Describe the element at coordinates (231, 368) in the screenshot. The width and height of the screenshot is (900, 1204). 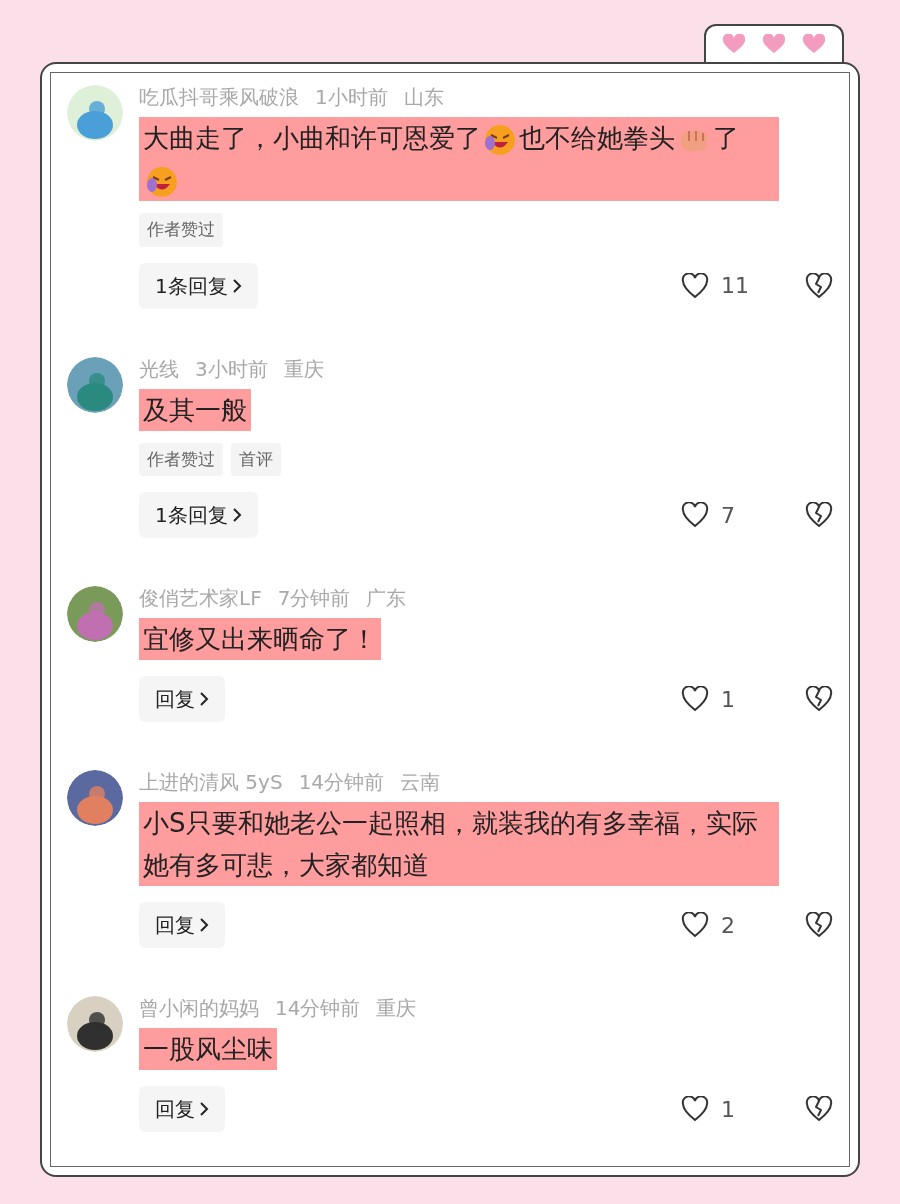
I see `comment-time: 3小时前` at that location.